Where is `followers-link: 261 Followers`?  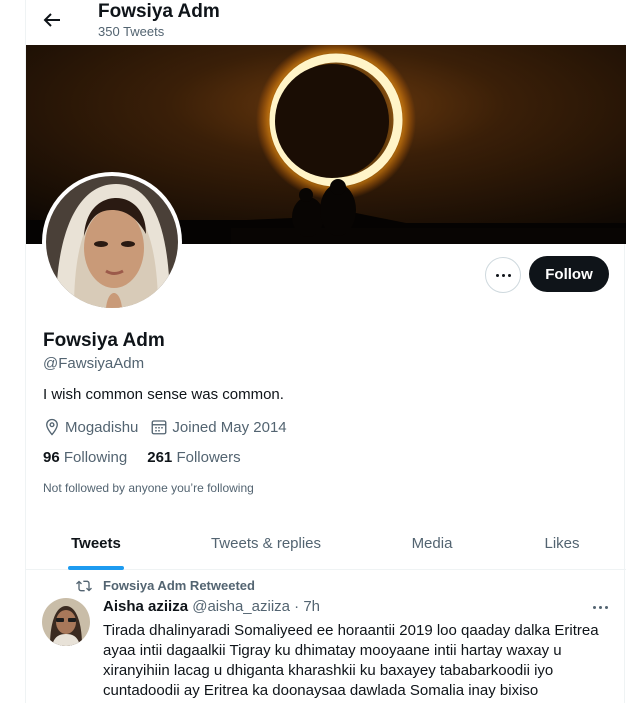 followers-link: 261 Followers is located at coordinates (193, 457).